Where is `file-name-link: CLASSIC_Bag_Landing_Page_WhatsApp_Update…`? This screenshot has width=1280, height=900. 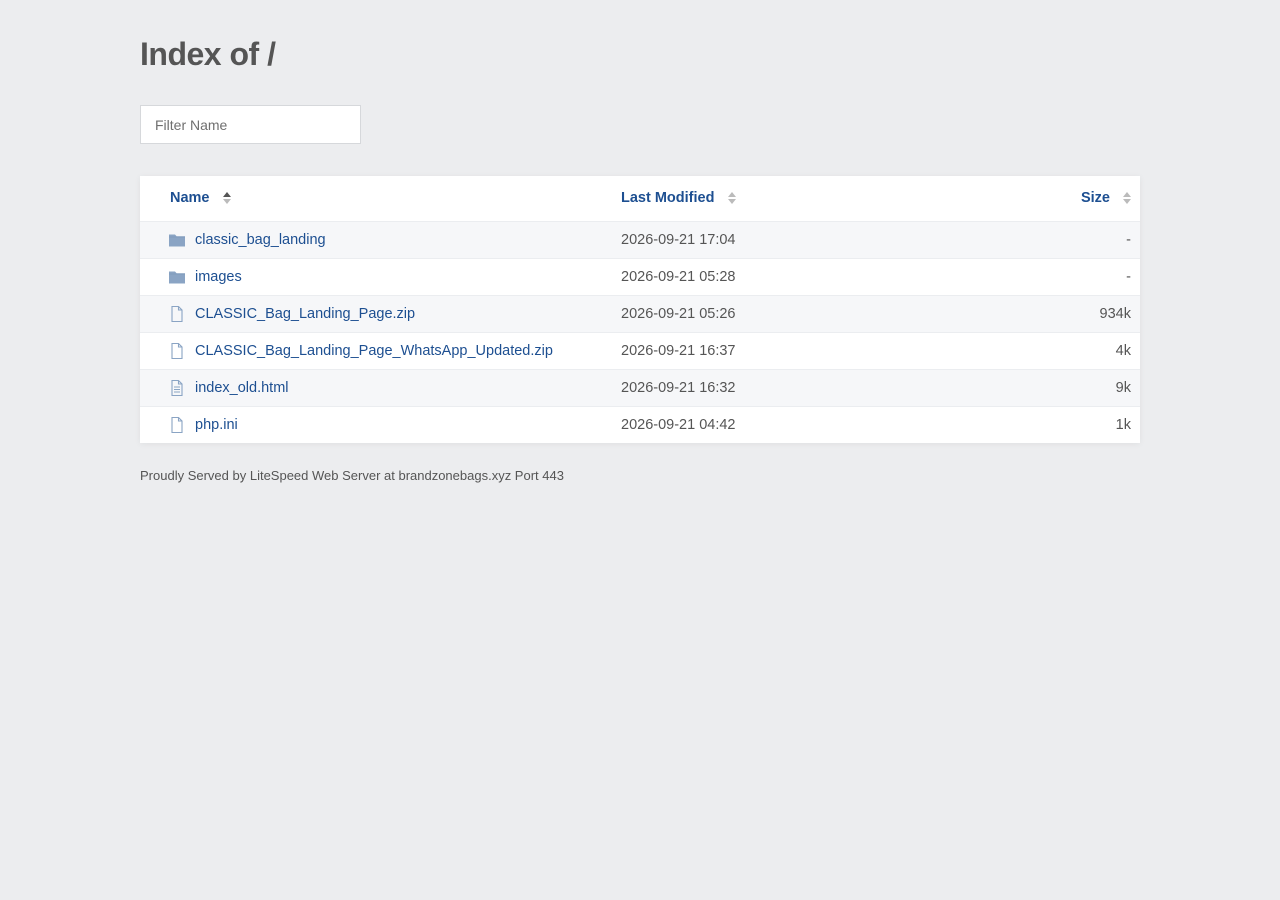 file-name-link: CLASSIC_Bag_Landing_Page_WhatsApp_Update… is located at coordinates (374, 351).